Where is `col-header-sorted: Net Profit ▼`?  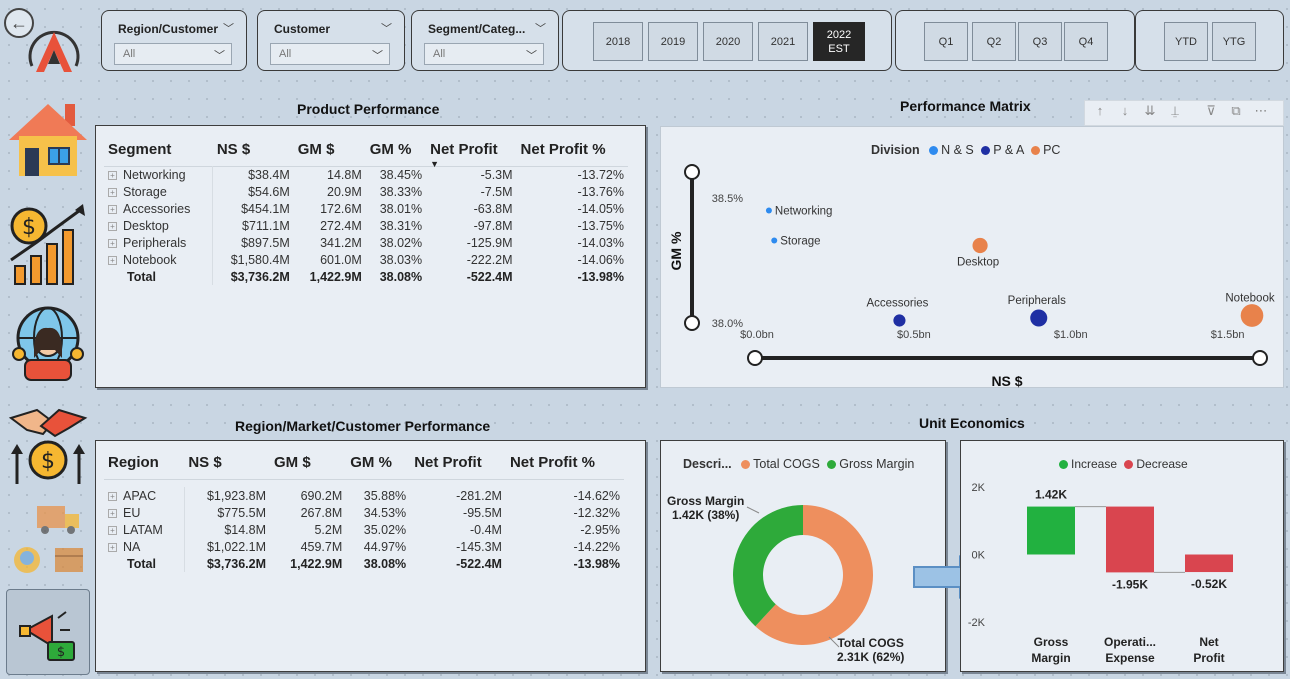
col-header-sorted: Net Profit ▼ is located at coordinates (471, 151).